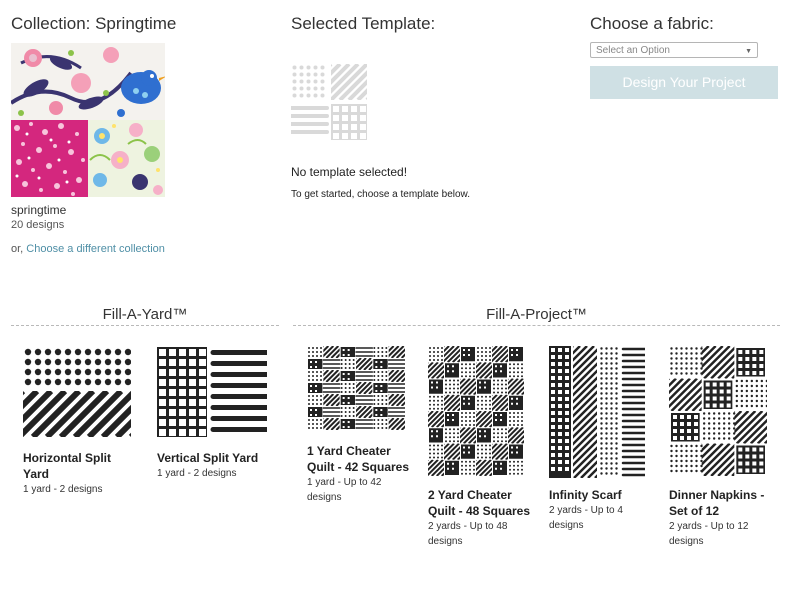  I want to click on fabric-select-value: Select an Option, so click(633, 50).